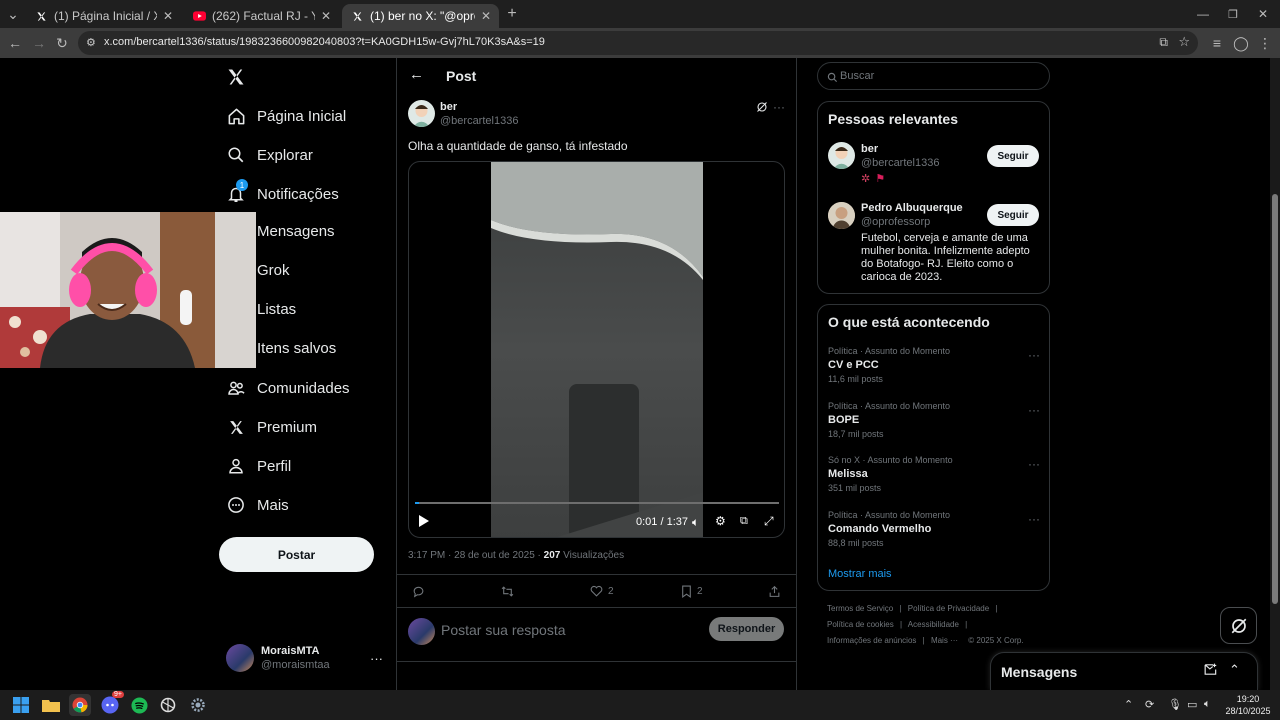 The image size is (1280, 720). Describe the element at coordinates (168, 705) in the screenshot. I see `openai-icon` at that location.